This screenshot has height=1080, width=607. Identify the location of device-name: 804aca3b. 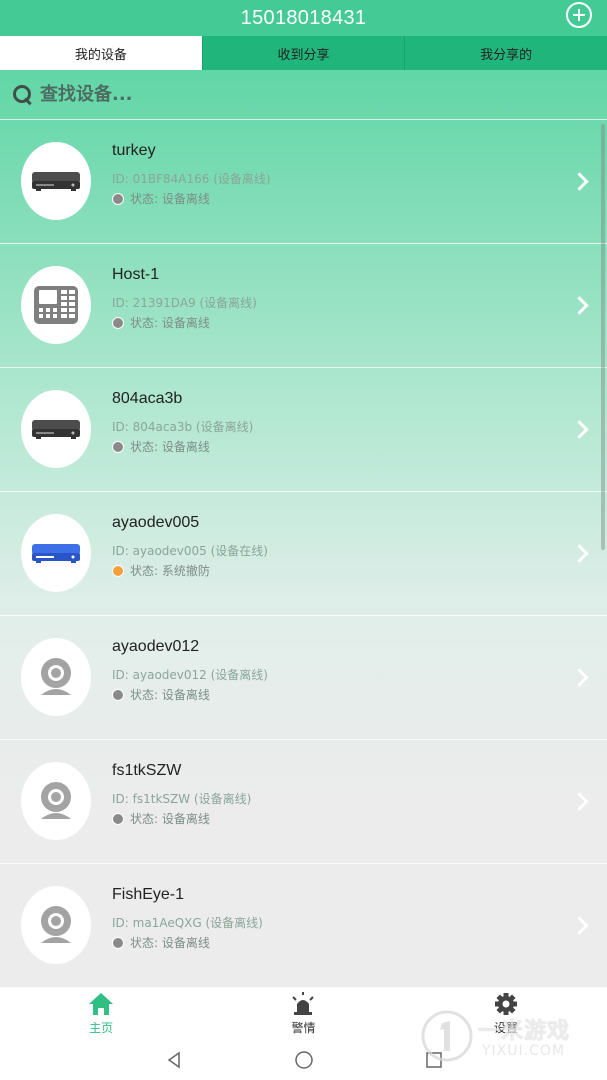
(147, 398).